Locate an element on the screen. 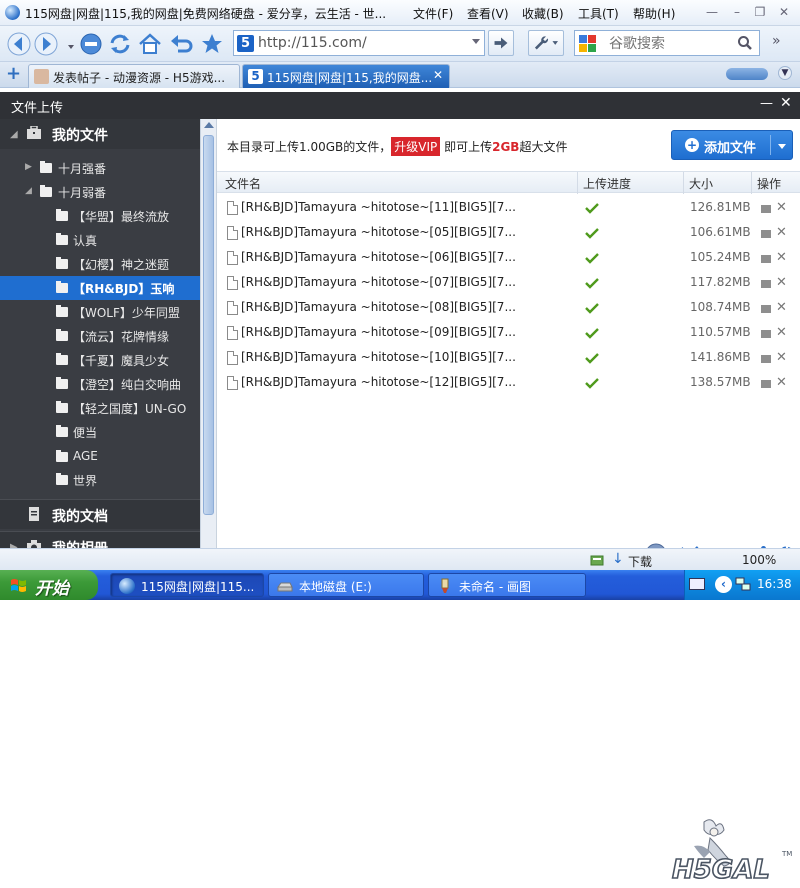  folder-item: ▶ 十月强番 is located at coordinates (100, 168).